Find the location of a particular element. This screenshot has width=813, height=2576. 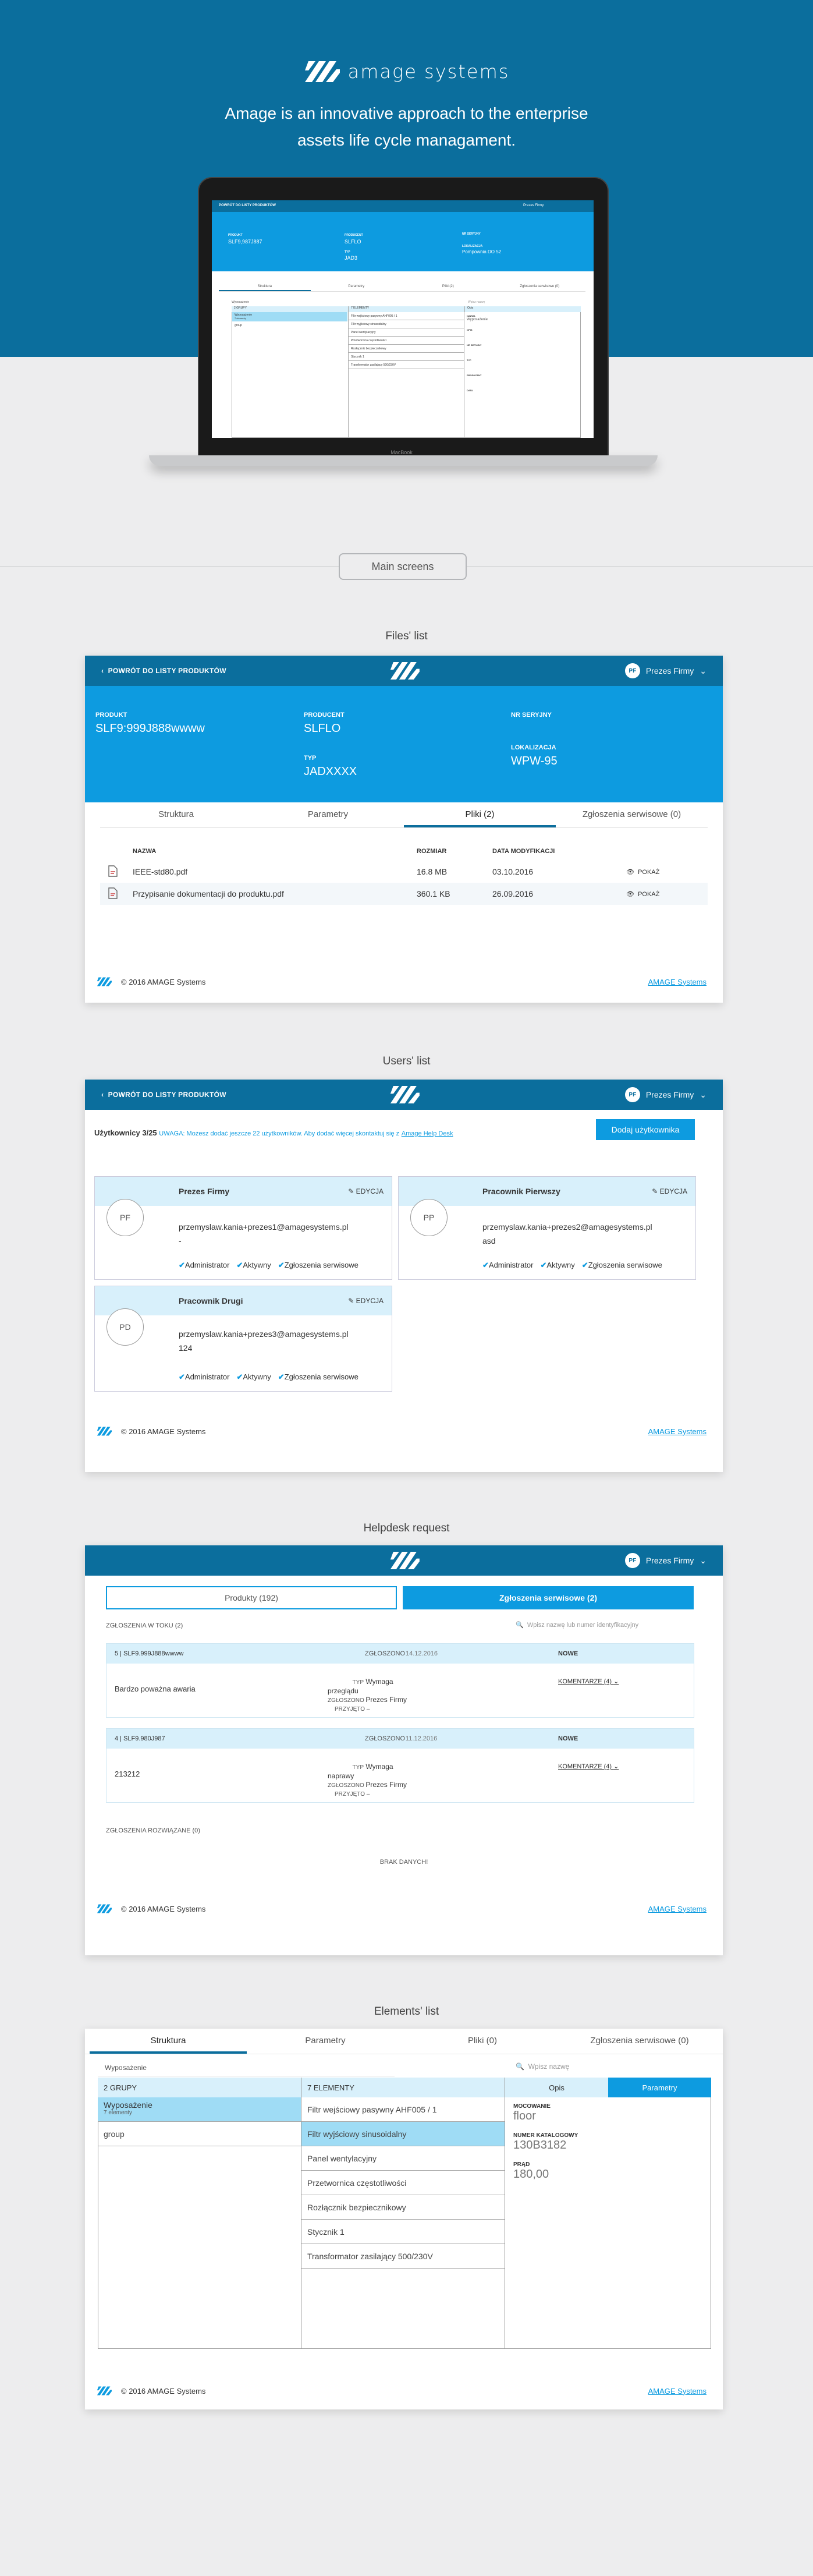

element-item: Filtr wejściowy pasywny AHF005 / 1 is located at coordinates (403, 2109).